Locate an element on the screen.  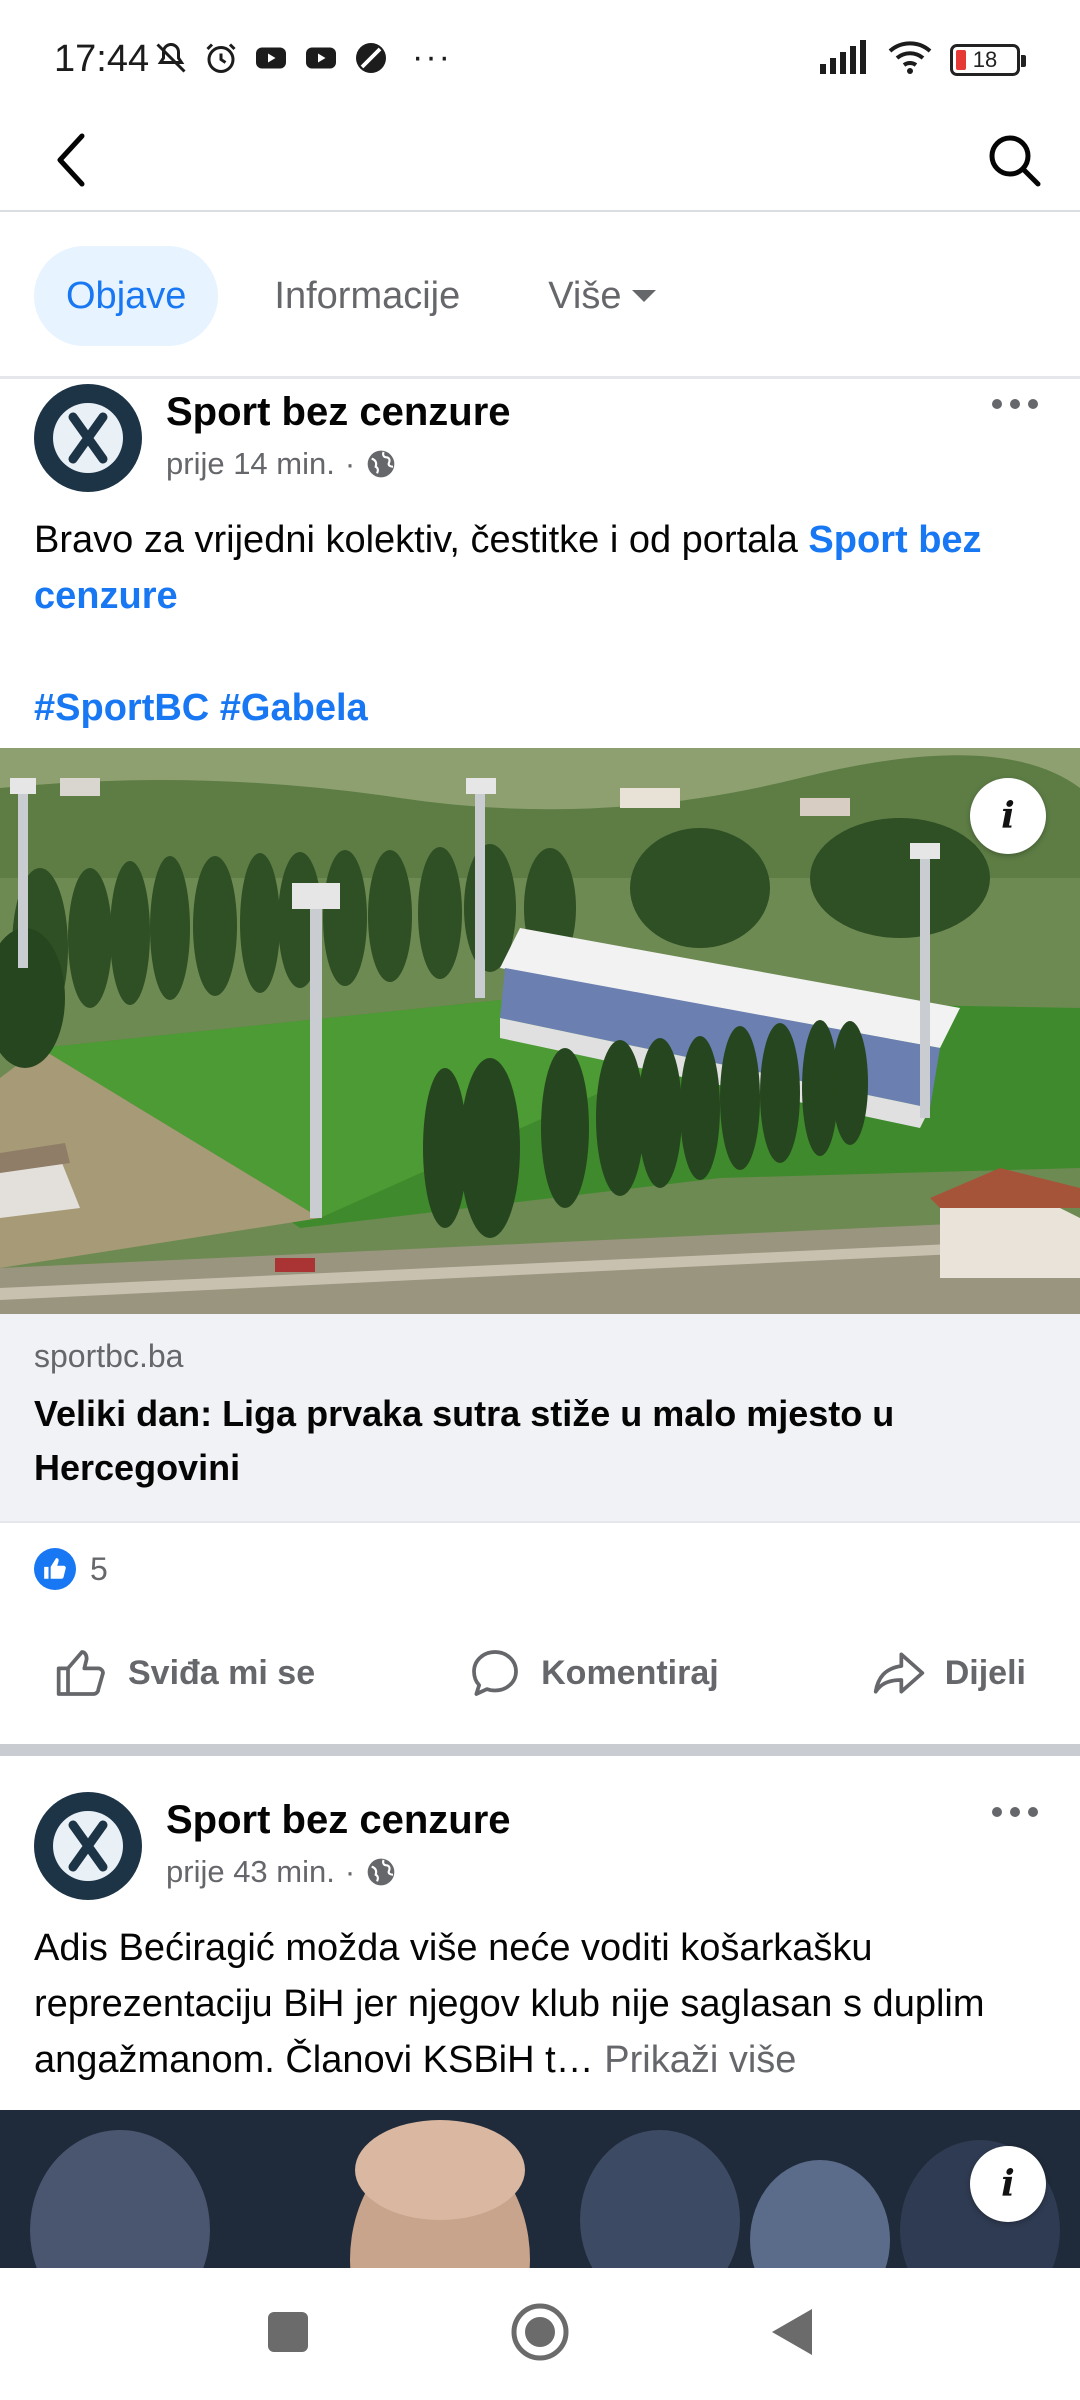
comment-label: Komentiraj is located at coordinates (630, 1672).